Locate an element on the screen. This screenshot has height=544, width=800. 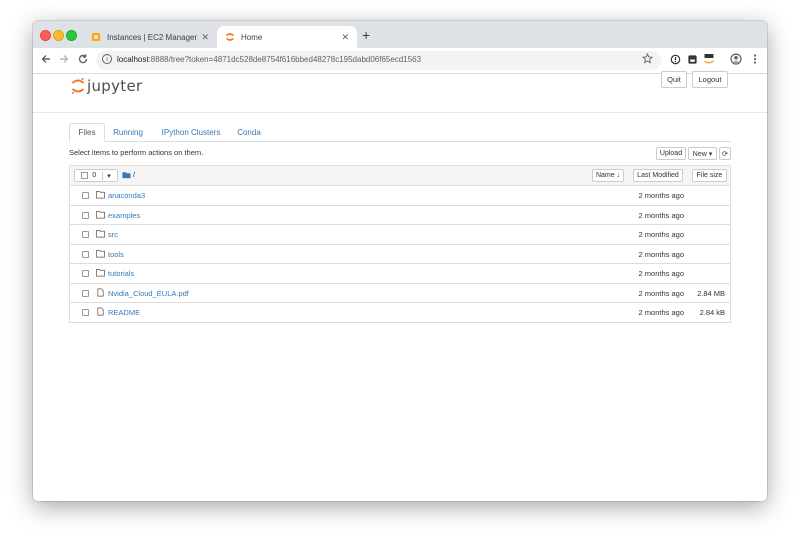
logout-button: Logout is located at coordinates (710, 79).